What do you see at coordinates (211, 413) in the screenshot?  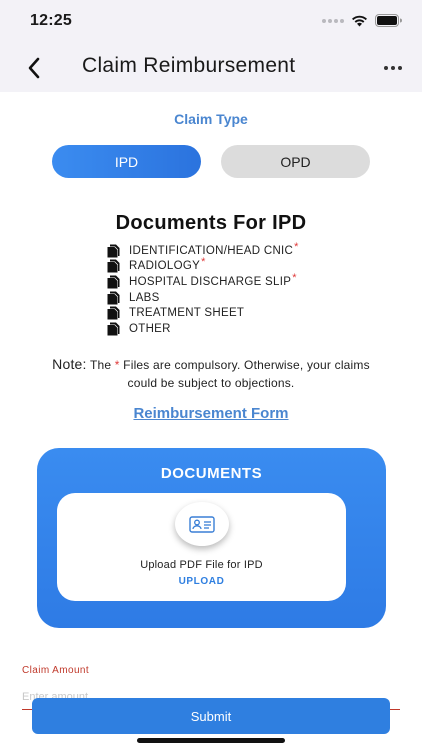 I see `reimbursement-form-link: Reimbursement Form` at bounding box center [211, 413].